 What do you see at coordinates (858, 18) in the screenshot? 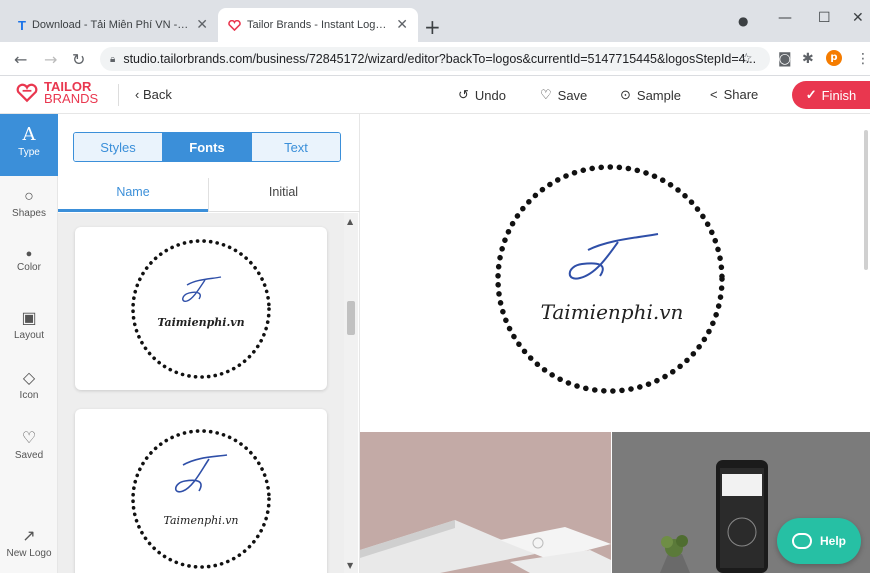
I see `close-window-button: ✕` at bounding box center [858, 18].